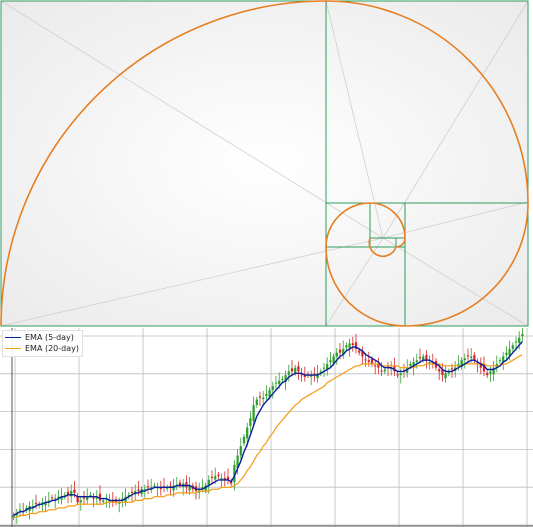 Image resolution: width=533 pixels, height=527 pixels. I want to click on legend-swatch-ema20, so click(13, 348).